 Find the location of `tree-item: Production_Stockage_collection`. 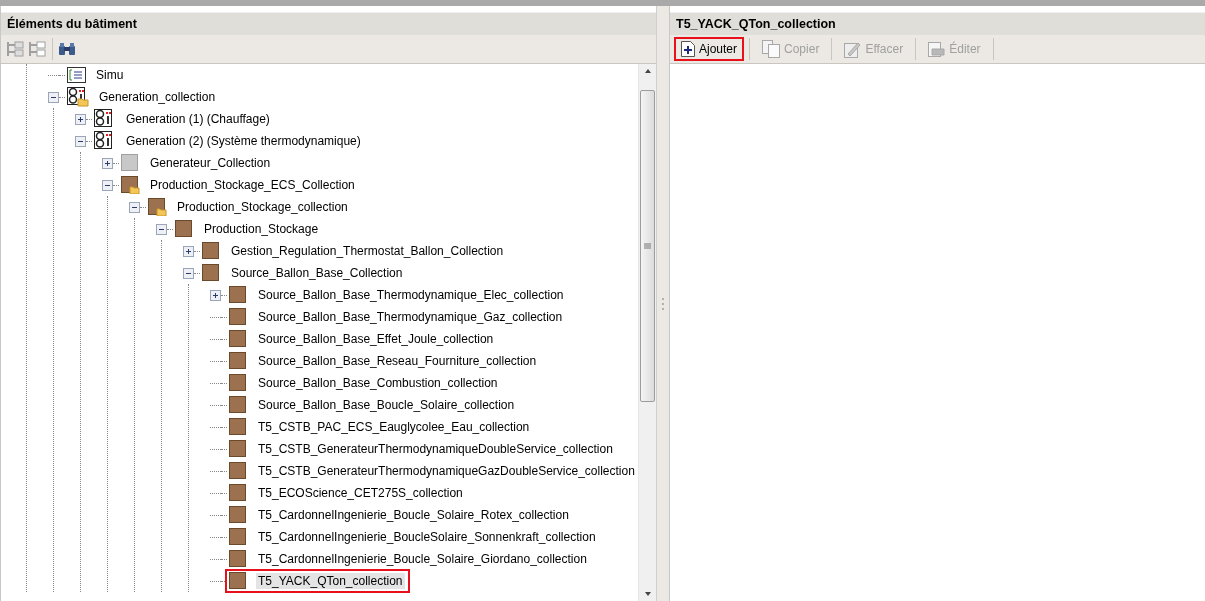

tree-item: Production_Stockage_collection is located at coordinates (262, 207).